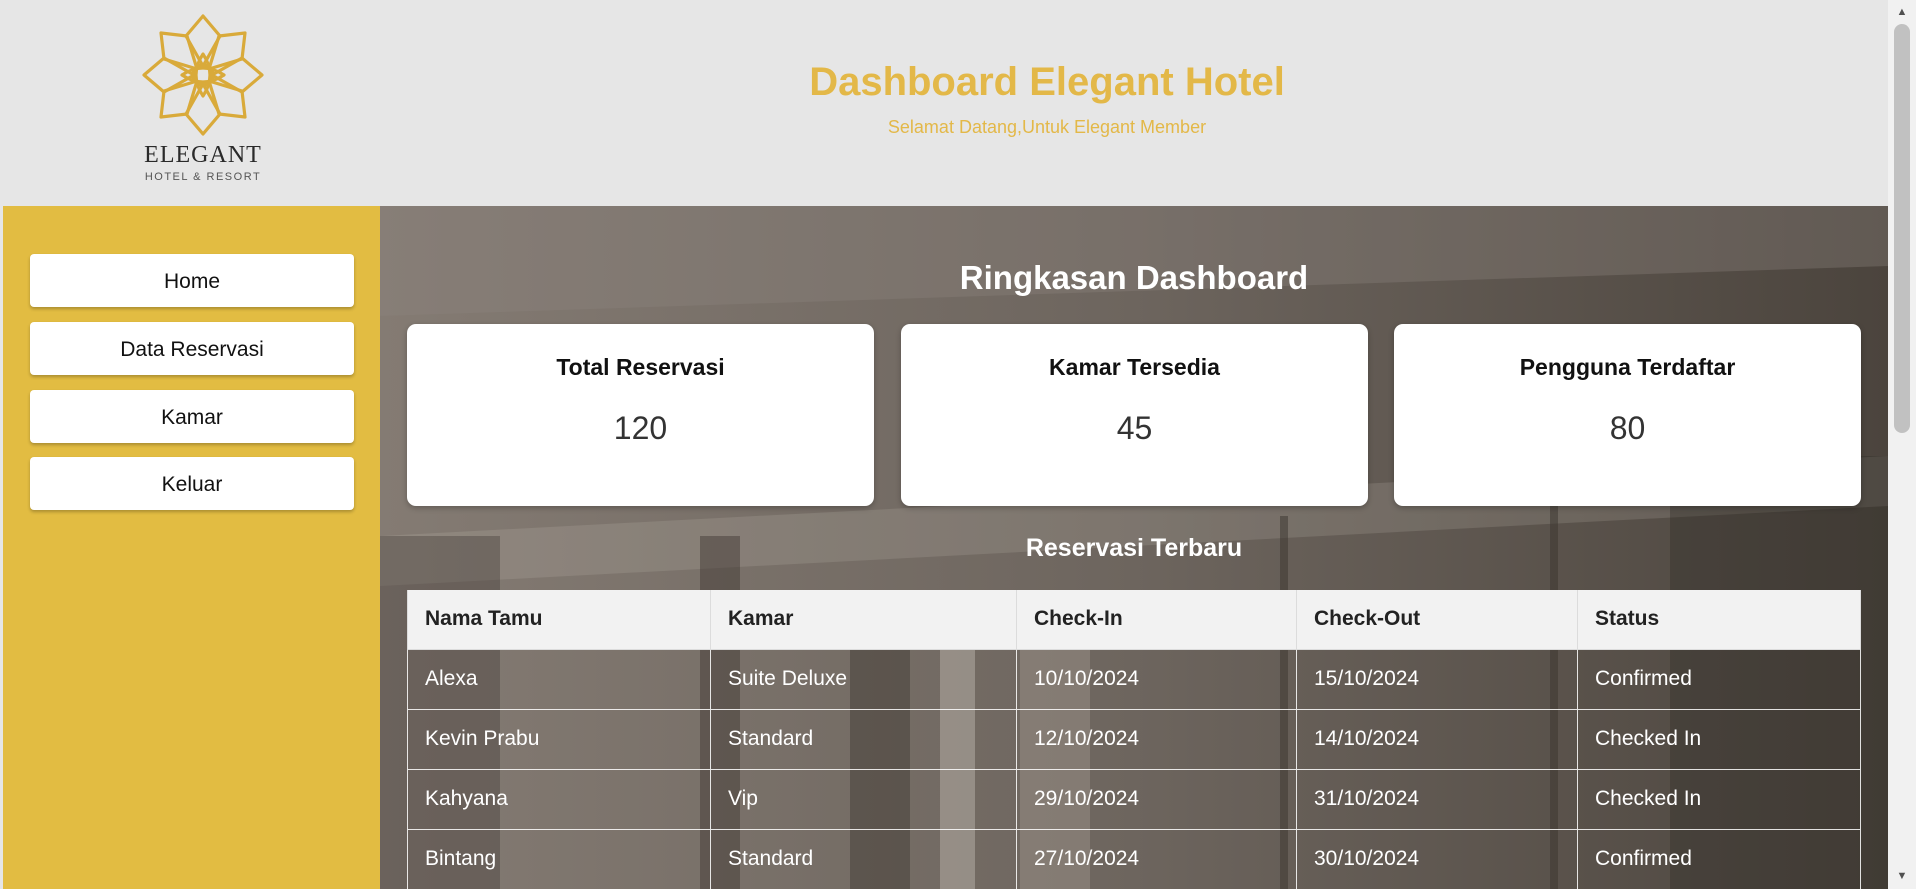 The image size is (1916, 889). What do you see at coordinates (1157, 740) in the screenshot?
I see `cell-check-in: 12/10/2024` at bounding box center [1157, 740].